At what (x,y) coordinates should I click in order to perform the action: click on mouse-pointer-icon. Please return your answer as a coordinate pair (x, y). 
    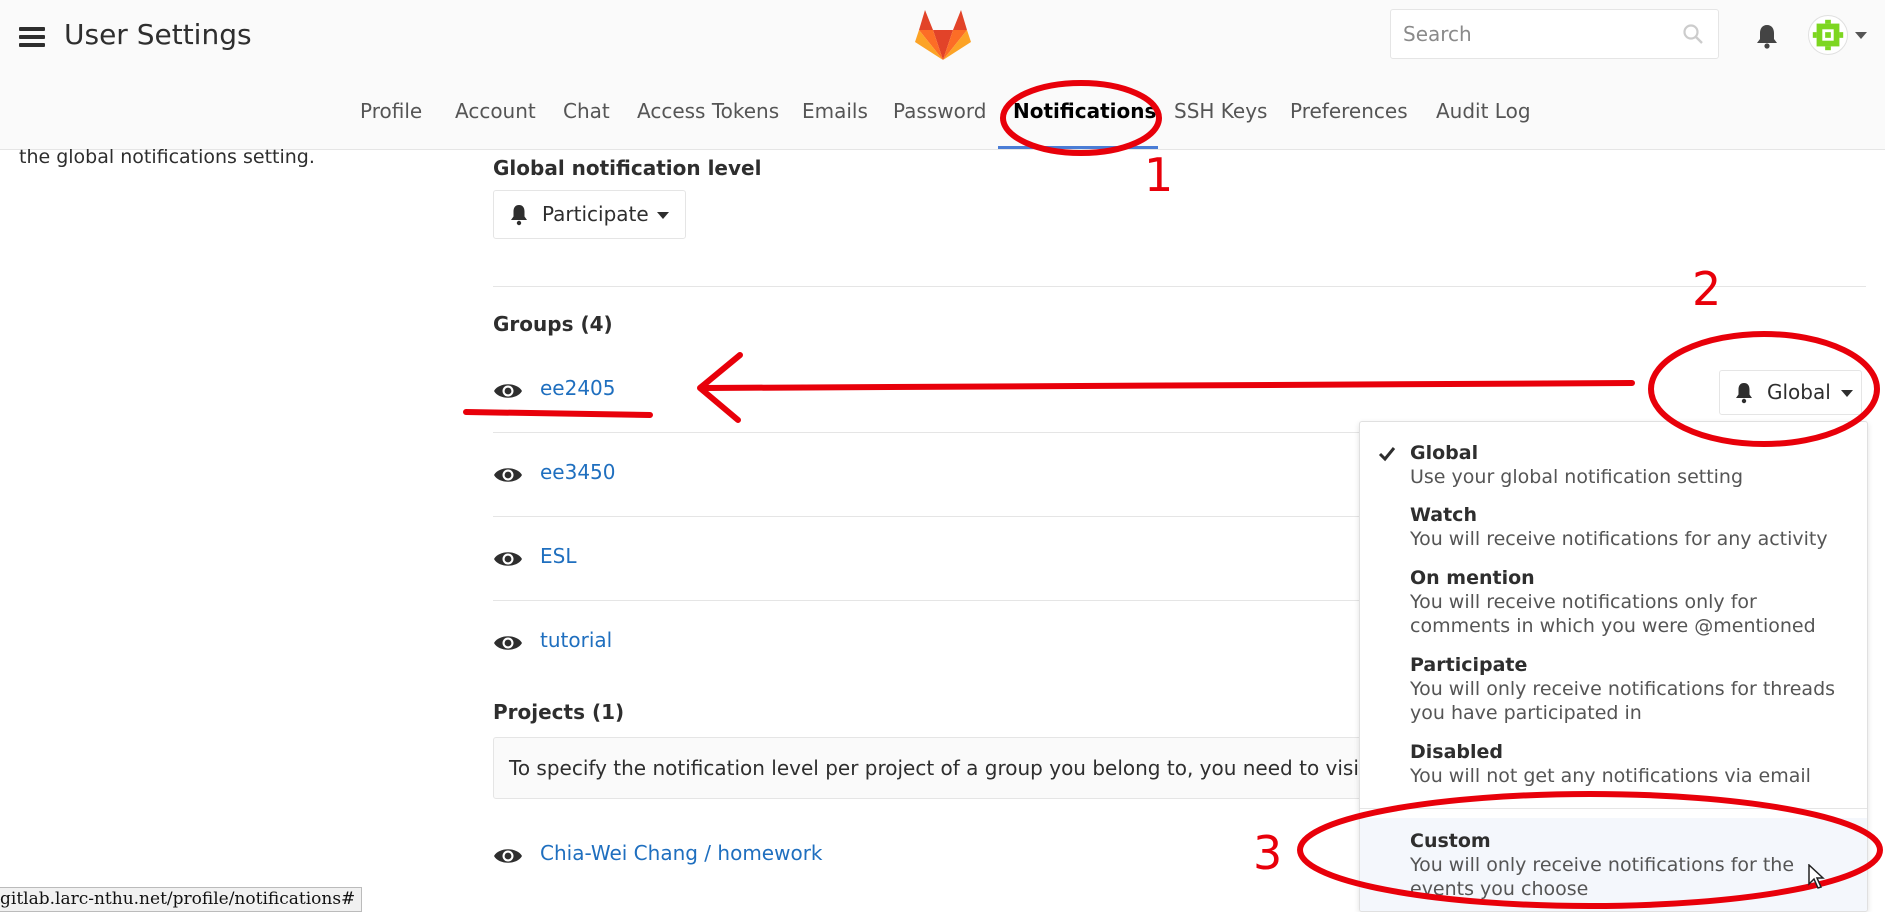
    Looking at the image, I should click on (1816, 876).